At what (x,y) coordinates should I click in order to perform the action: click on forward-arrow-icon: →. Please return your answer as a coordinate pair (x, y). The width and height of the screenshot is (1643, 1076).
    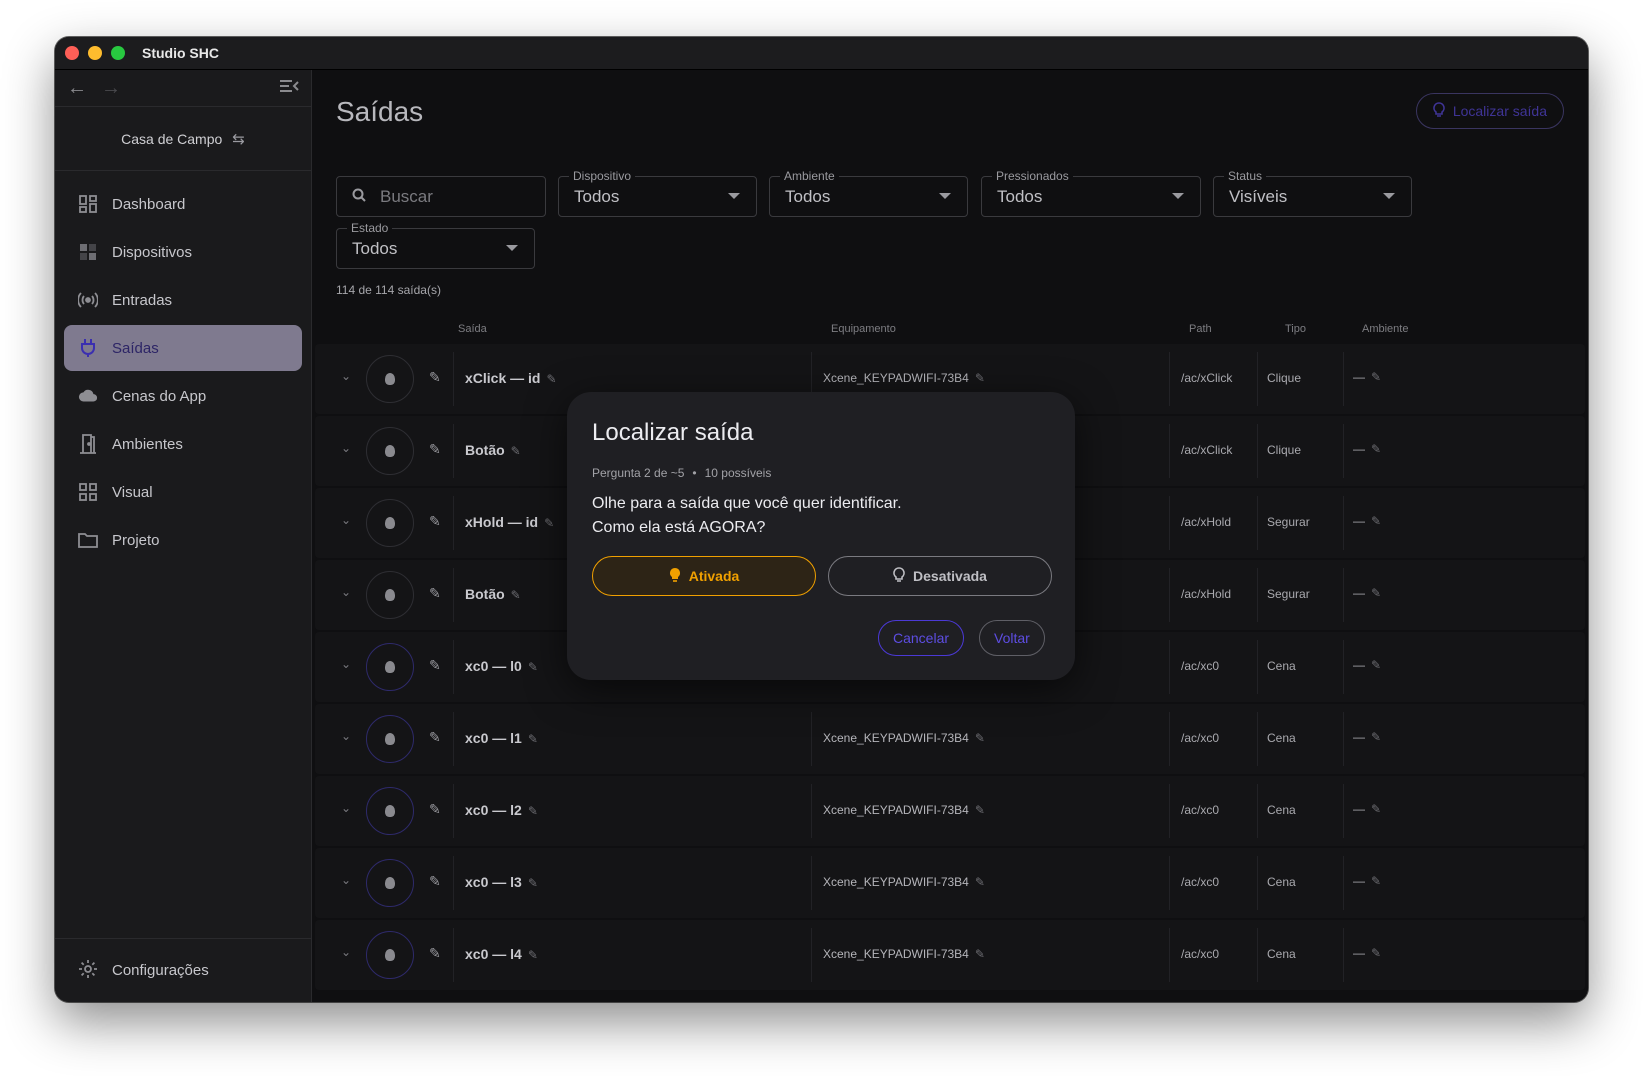
    Looking at the image, I should click on (111, 88).